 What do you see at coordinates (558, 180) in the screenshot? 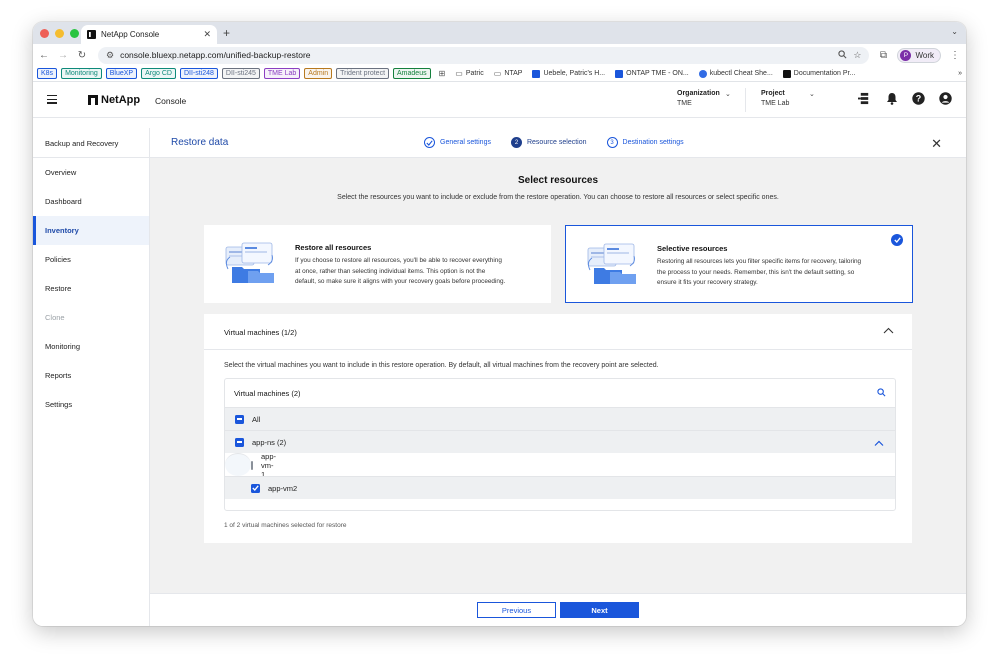
I see `section-title: Select resources` at bounding box center [558, 180].